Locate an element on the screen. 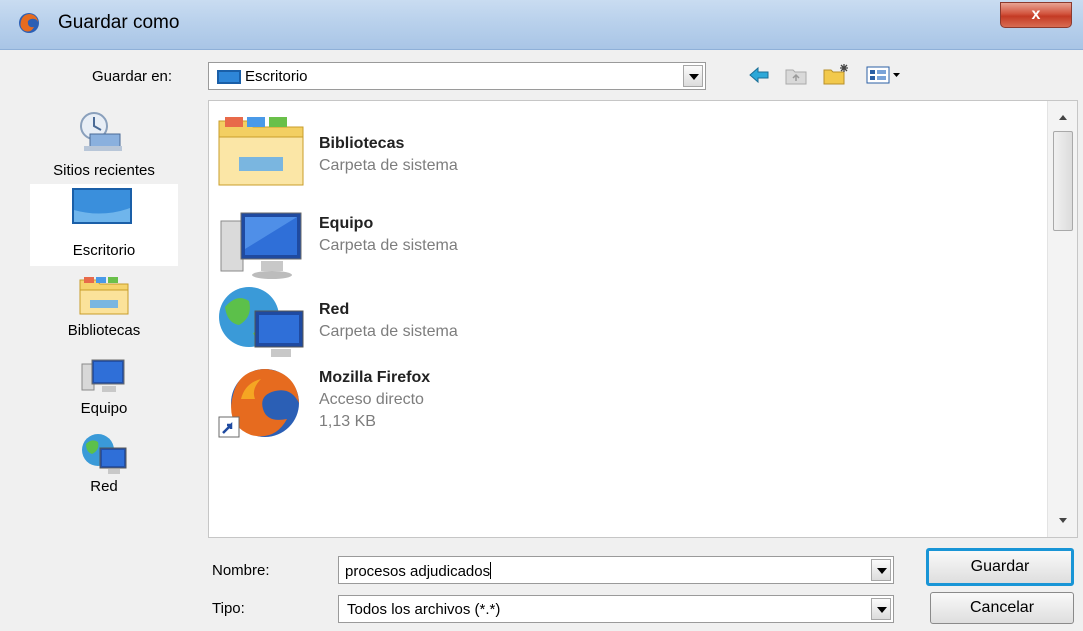 The height and width of the screenshot is (631, 1083). file-name: Bibliotecas is located at coordinates (362, 143).